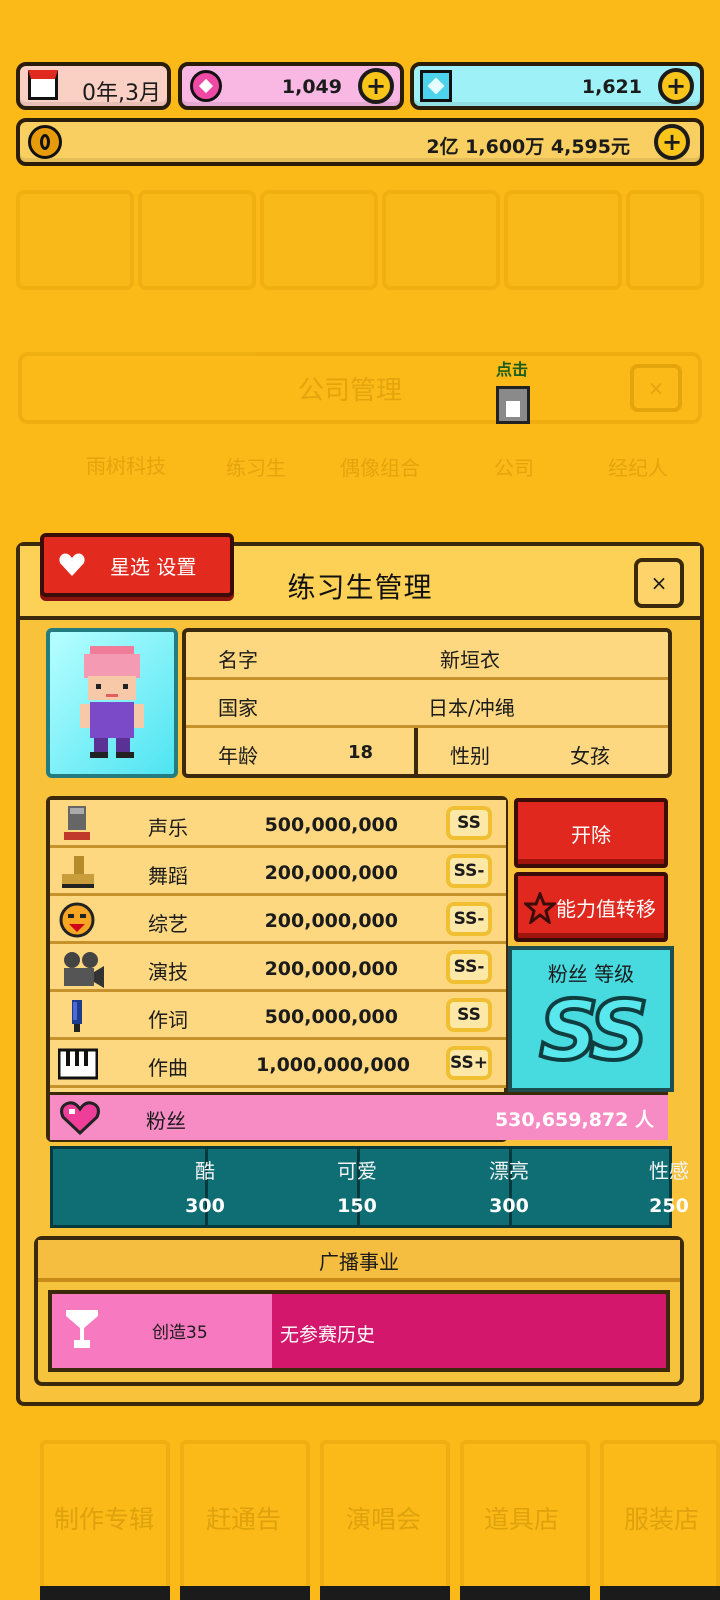  What do you see at coordinates (470, 660) in the screenshot?
I see `name-value: 新垣衣` at bounding box center [470, 660].